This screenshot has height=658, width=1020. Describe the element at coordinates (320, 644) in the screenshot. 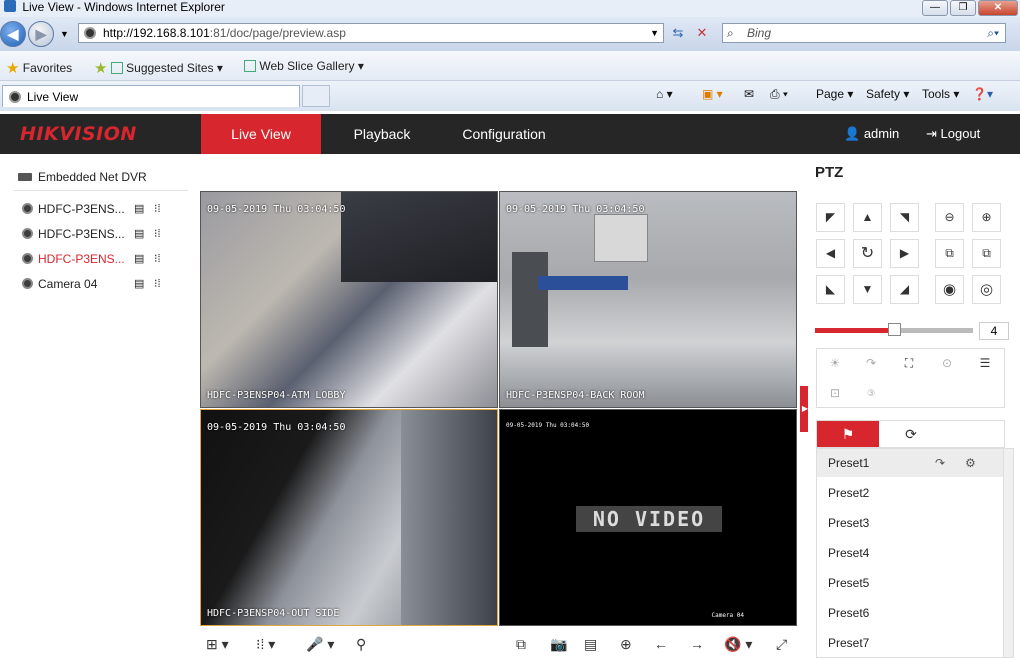

I see `microphone-icon: 🎤 ▾` at that location.